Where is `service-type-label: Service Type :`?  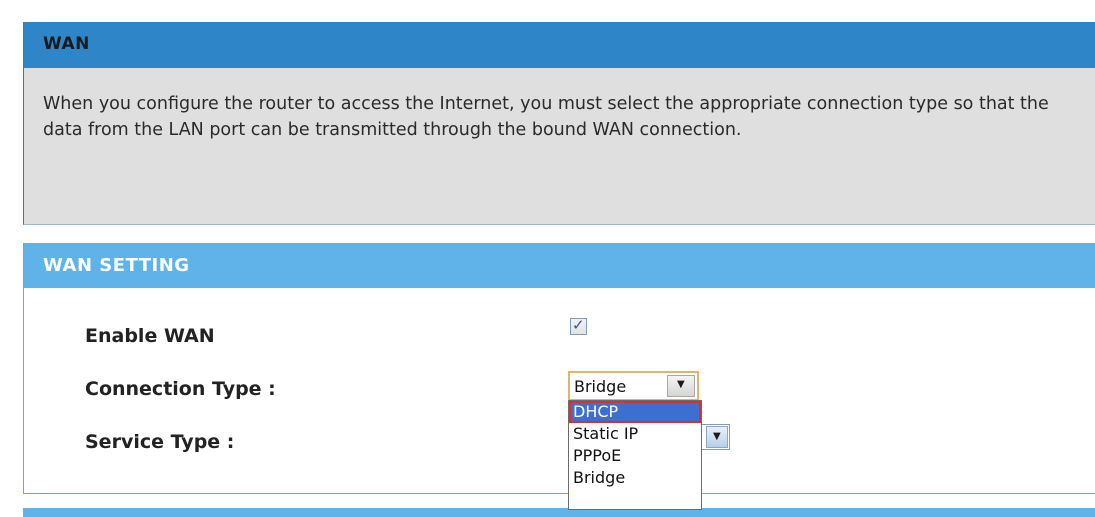
service-type-label: Service Type : is located at coordinates (160, 442).